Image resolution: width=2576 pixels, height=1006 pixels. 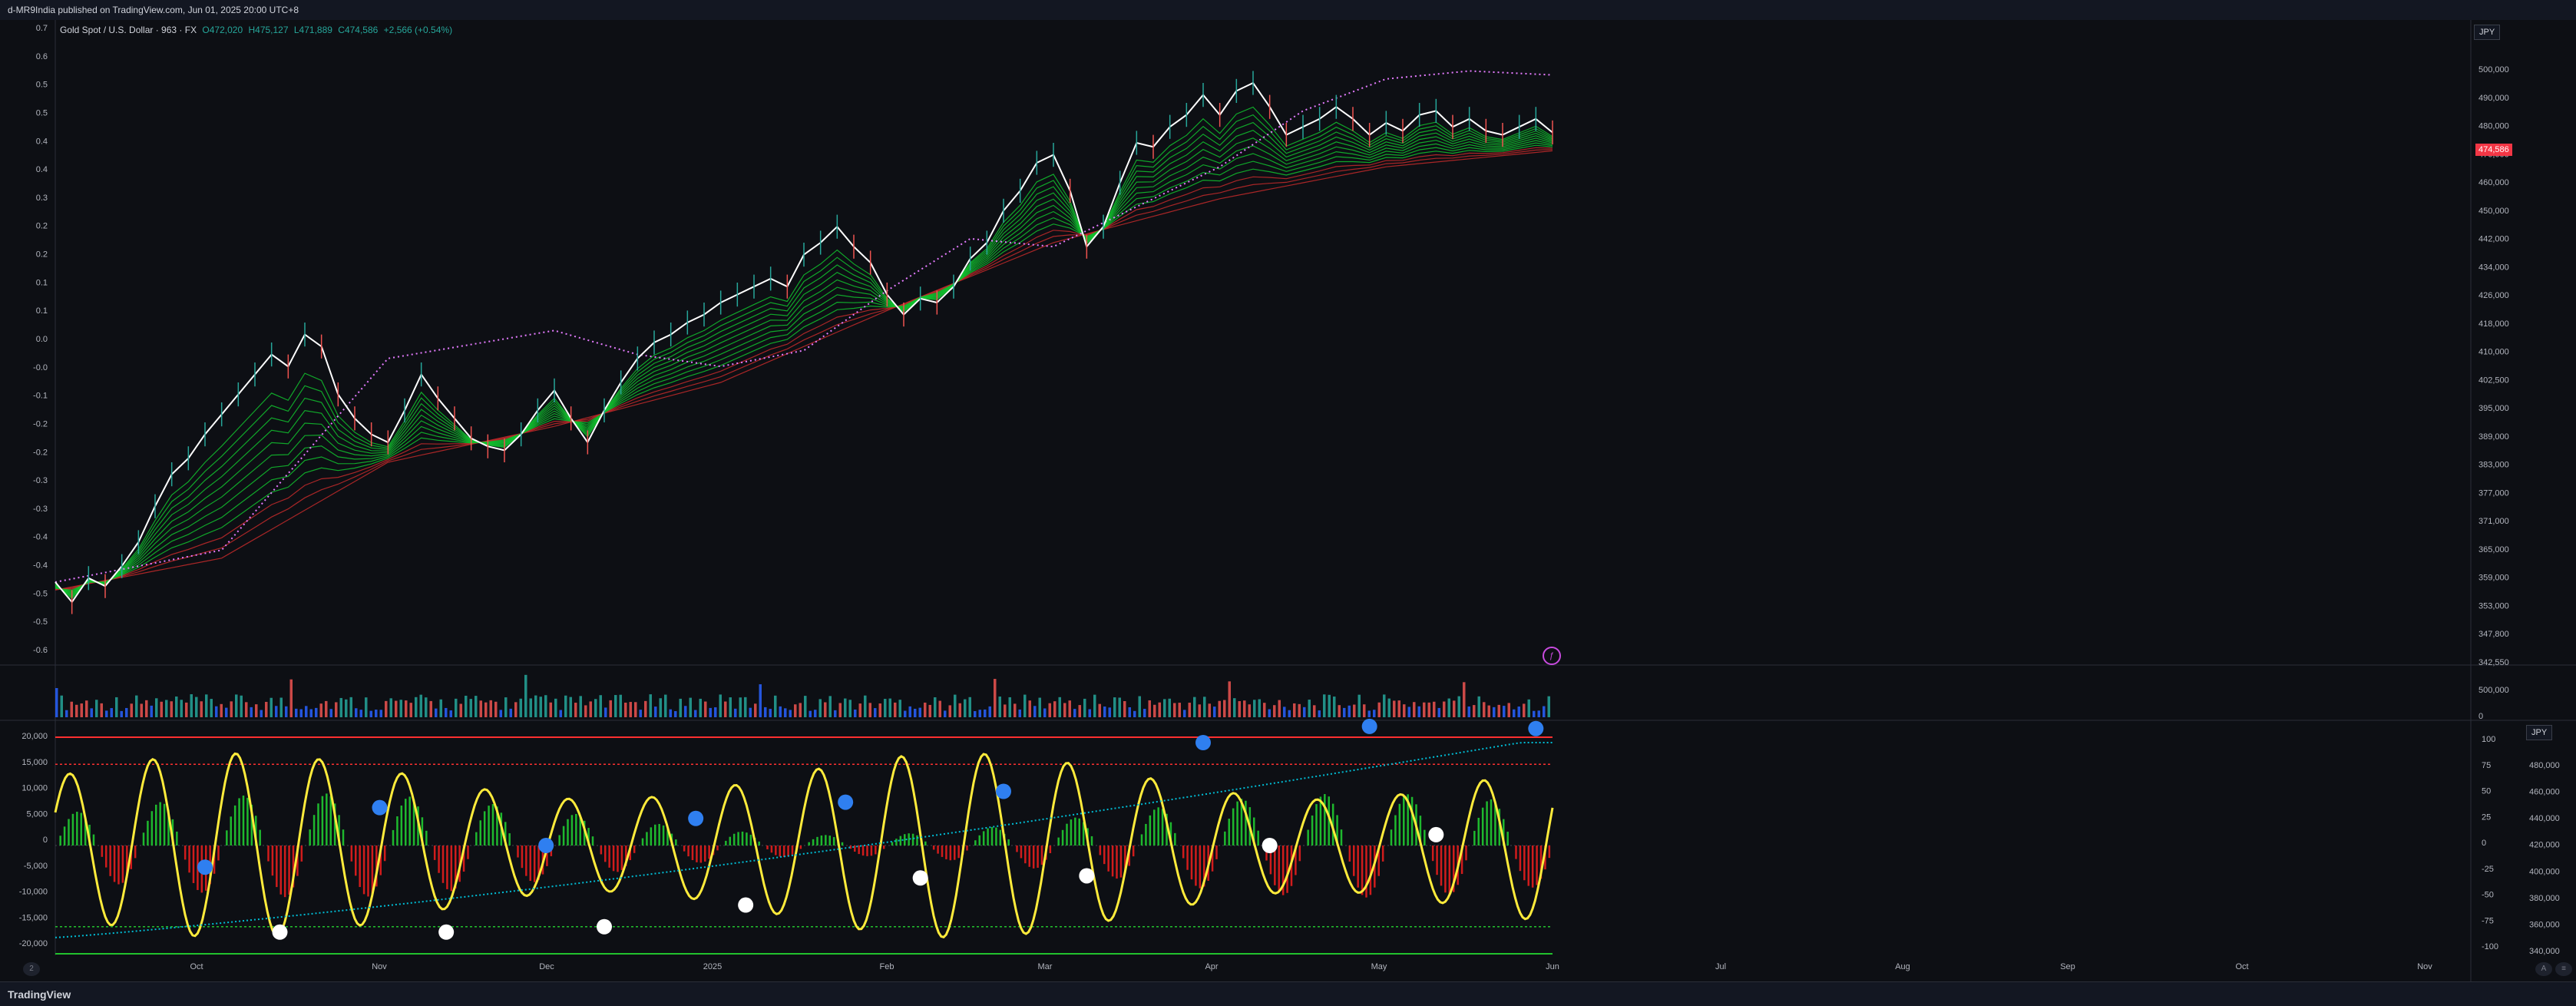 What do you see at coordinates (223, 30) in the screenshot?
I see `ohlc-open: O472,020` at bounding box center [223, 30].